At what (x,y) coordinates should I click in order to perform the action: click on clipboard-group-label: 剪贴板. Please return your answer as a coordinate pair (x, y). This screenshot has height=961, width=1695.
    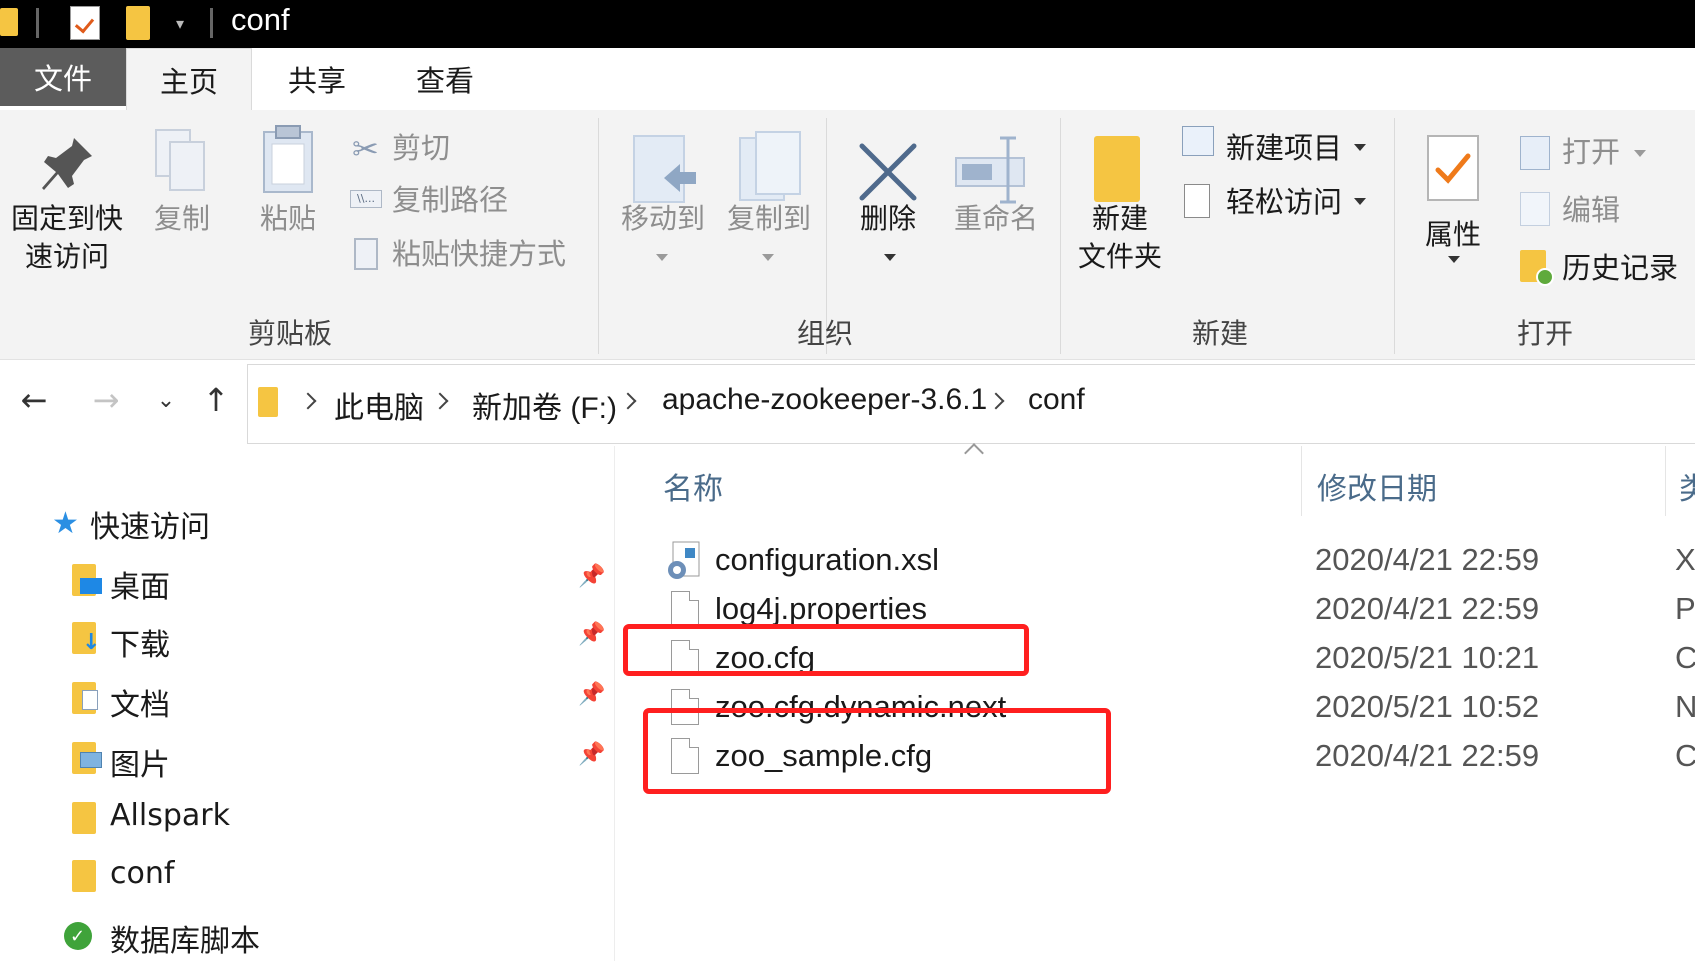
    Looking at the image, I should click on (289, 333).